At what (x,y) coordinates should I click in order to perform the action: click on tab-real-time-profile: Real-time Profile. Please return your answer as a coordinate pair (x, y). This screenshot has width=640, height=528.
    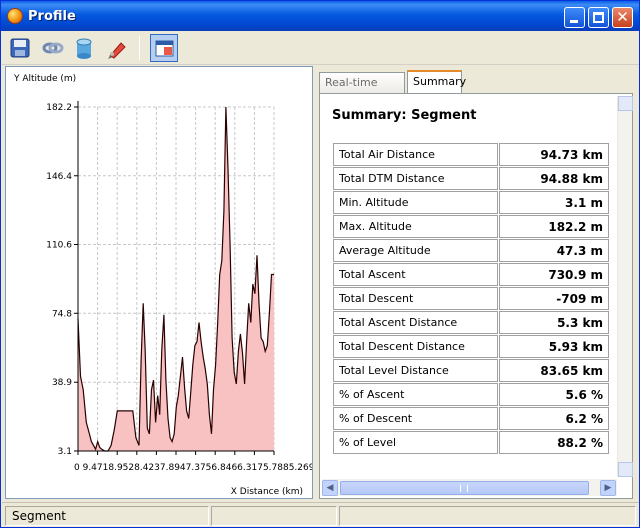
    Looking at the image, I should click on (362, 90).